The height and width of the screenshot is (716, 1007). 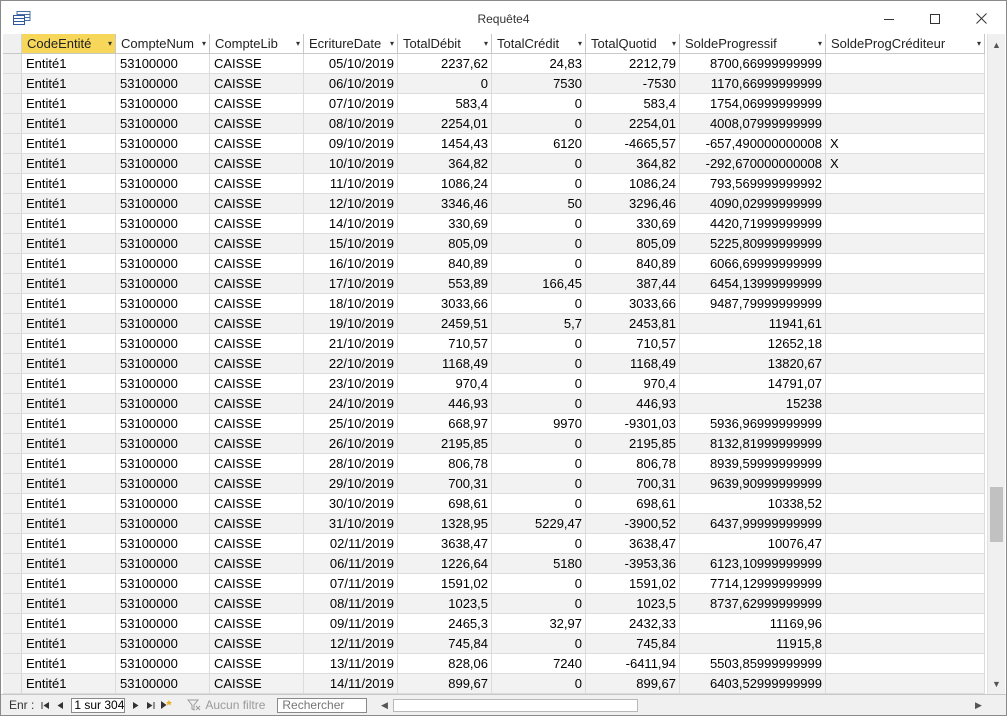 What do you see at coordinates (753, 84) in the screenshot?
I see `cell-solde-progressif: 1170,66999999999` at bounding box center [753, 84].